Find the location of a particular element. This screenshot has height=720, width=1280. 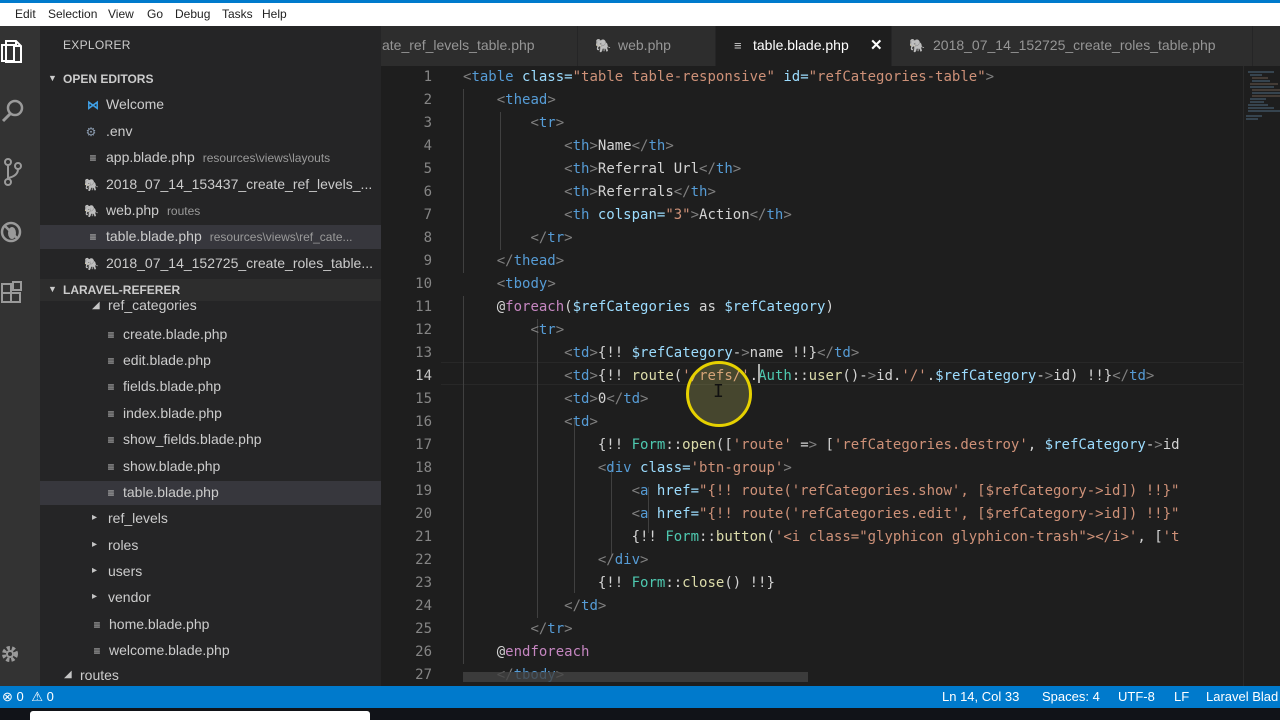

source-control-icon is located at coordinates (20, 172).